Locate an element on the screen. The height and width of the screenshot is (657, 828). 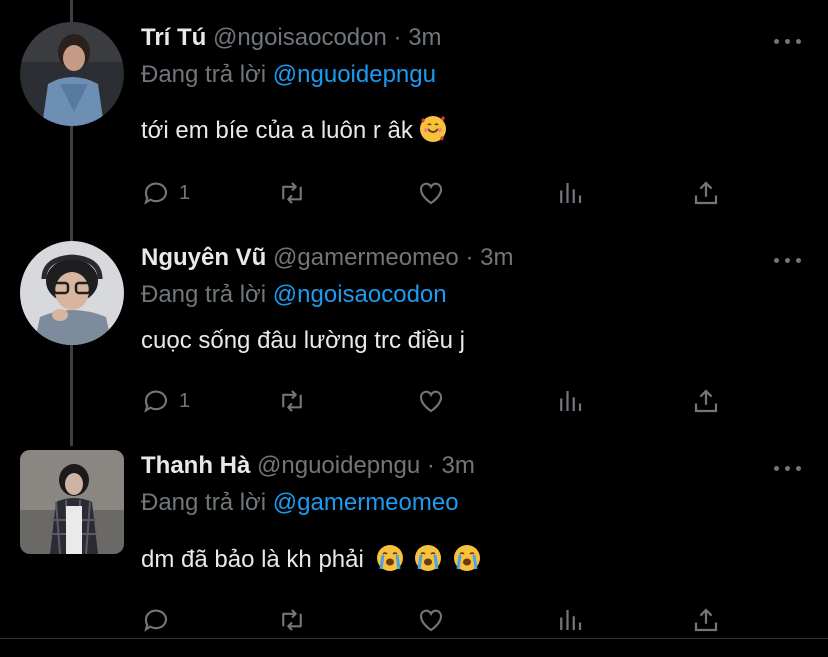
tweet-text: dm đã bảo là kh phải is located at coordinates (310, 559).